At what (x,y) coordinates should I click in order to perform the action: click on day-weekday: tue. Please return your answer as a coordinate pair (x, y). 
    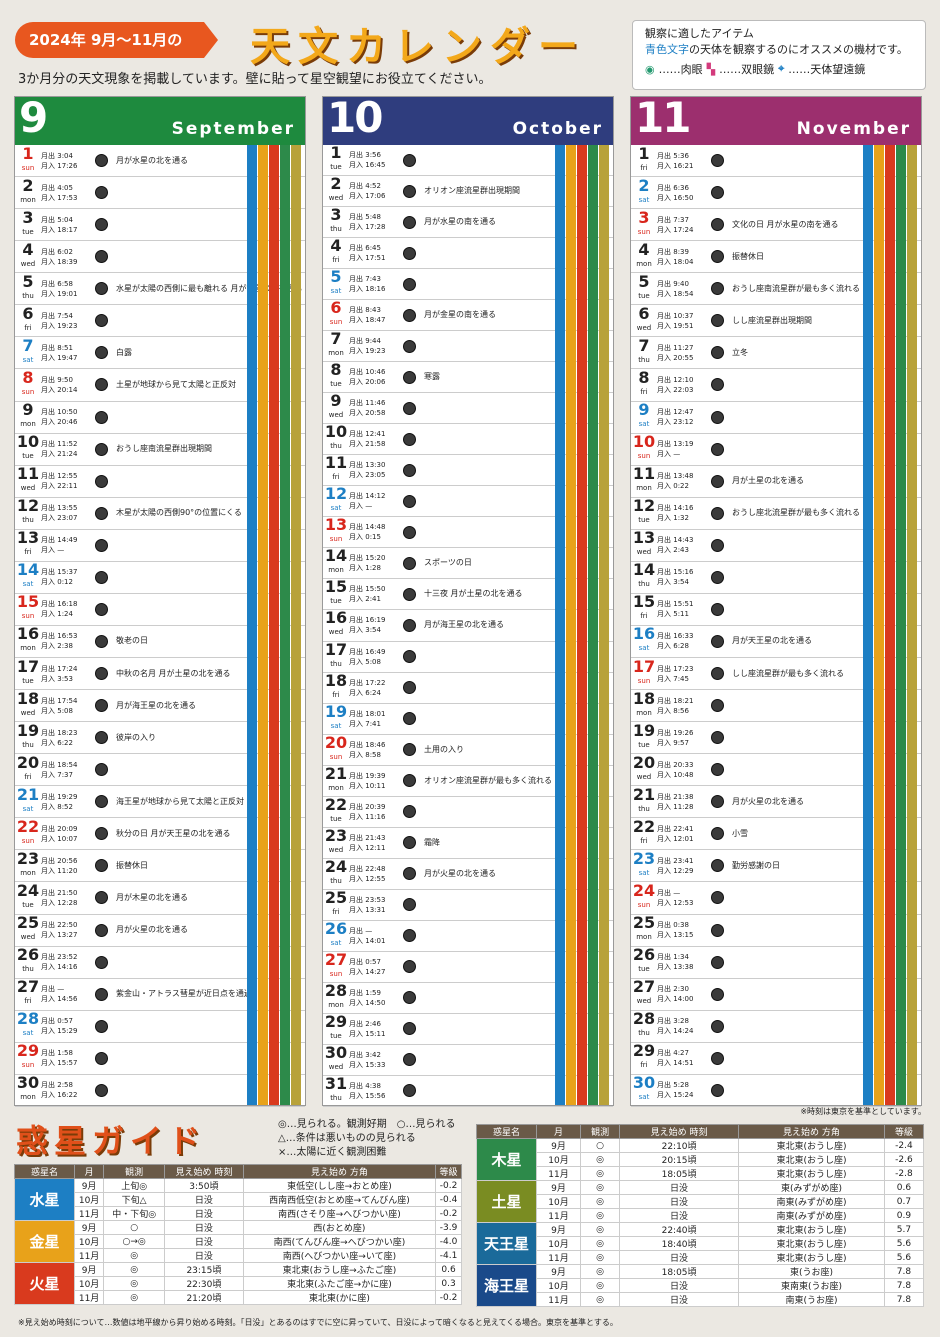
    Looking at the image, I should click on (28, 680).